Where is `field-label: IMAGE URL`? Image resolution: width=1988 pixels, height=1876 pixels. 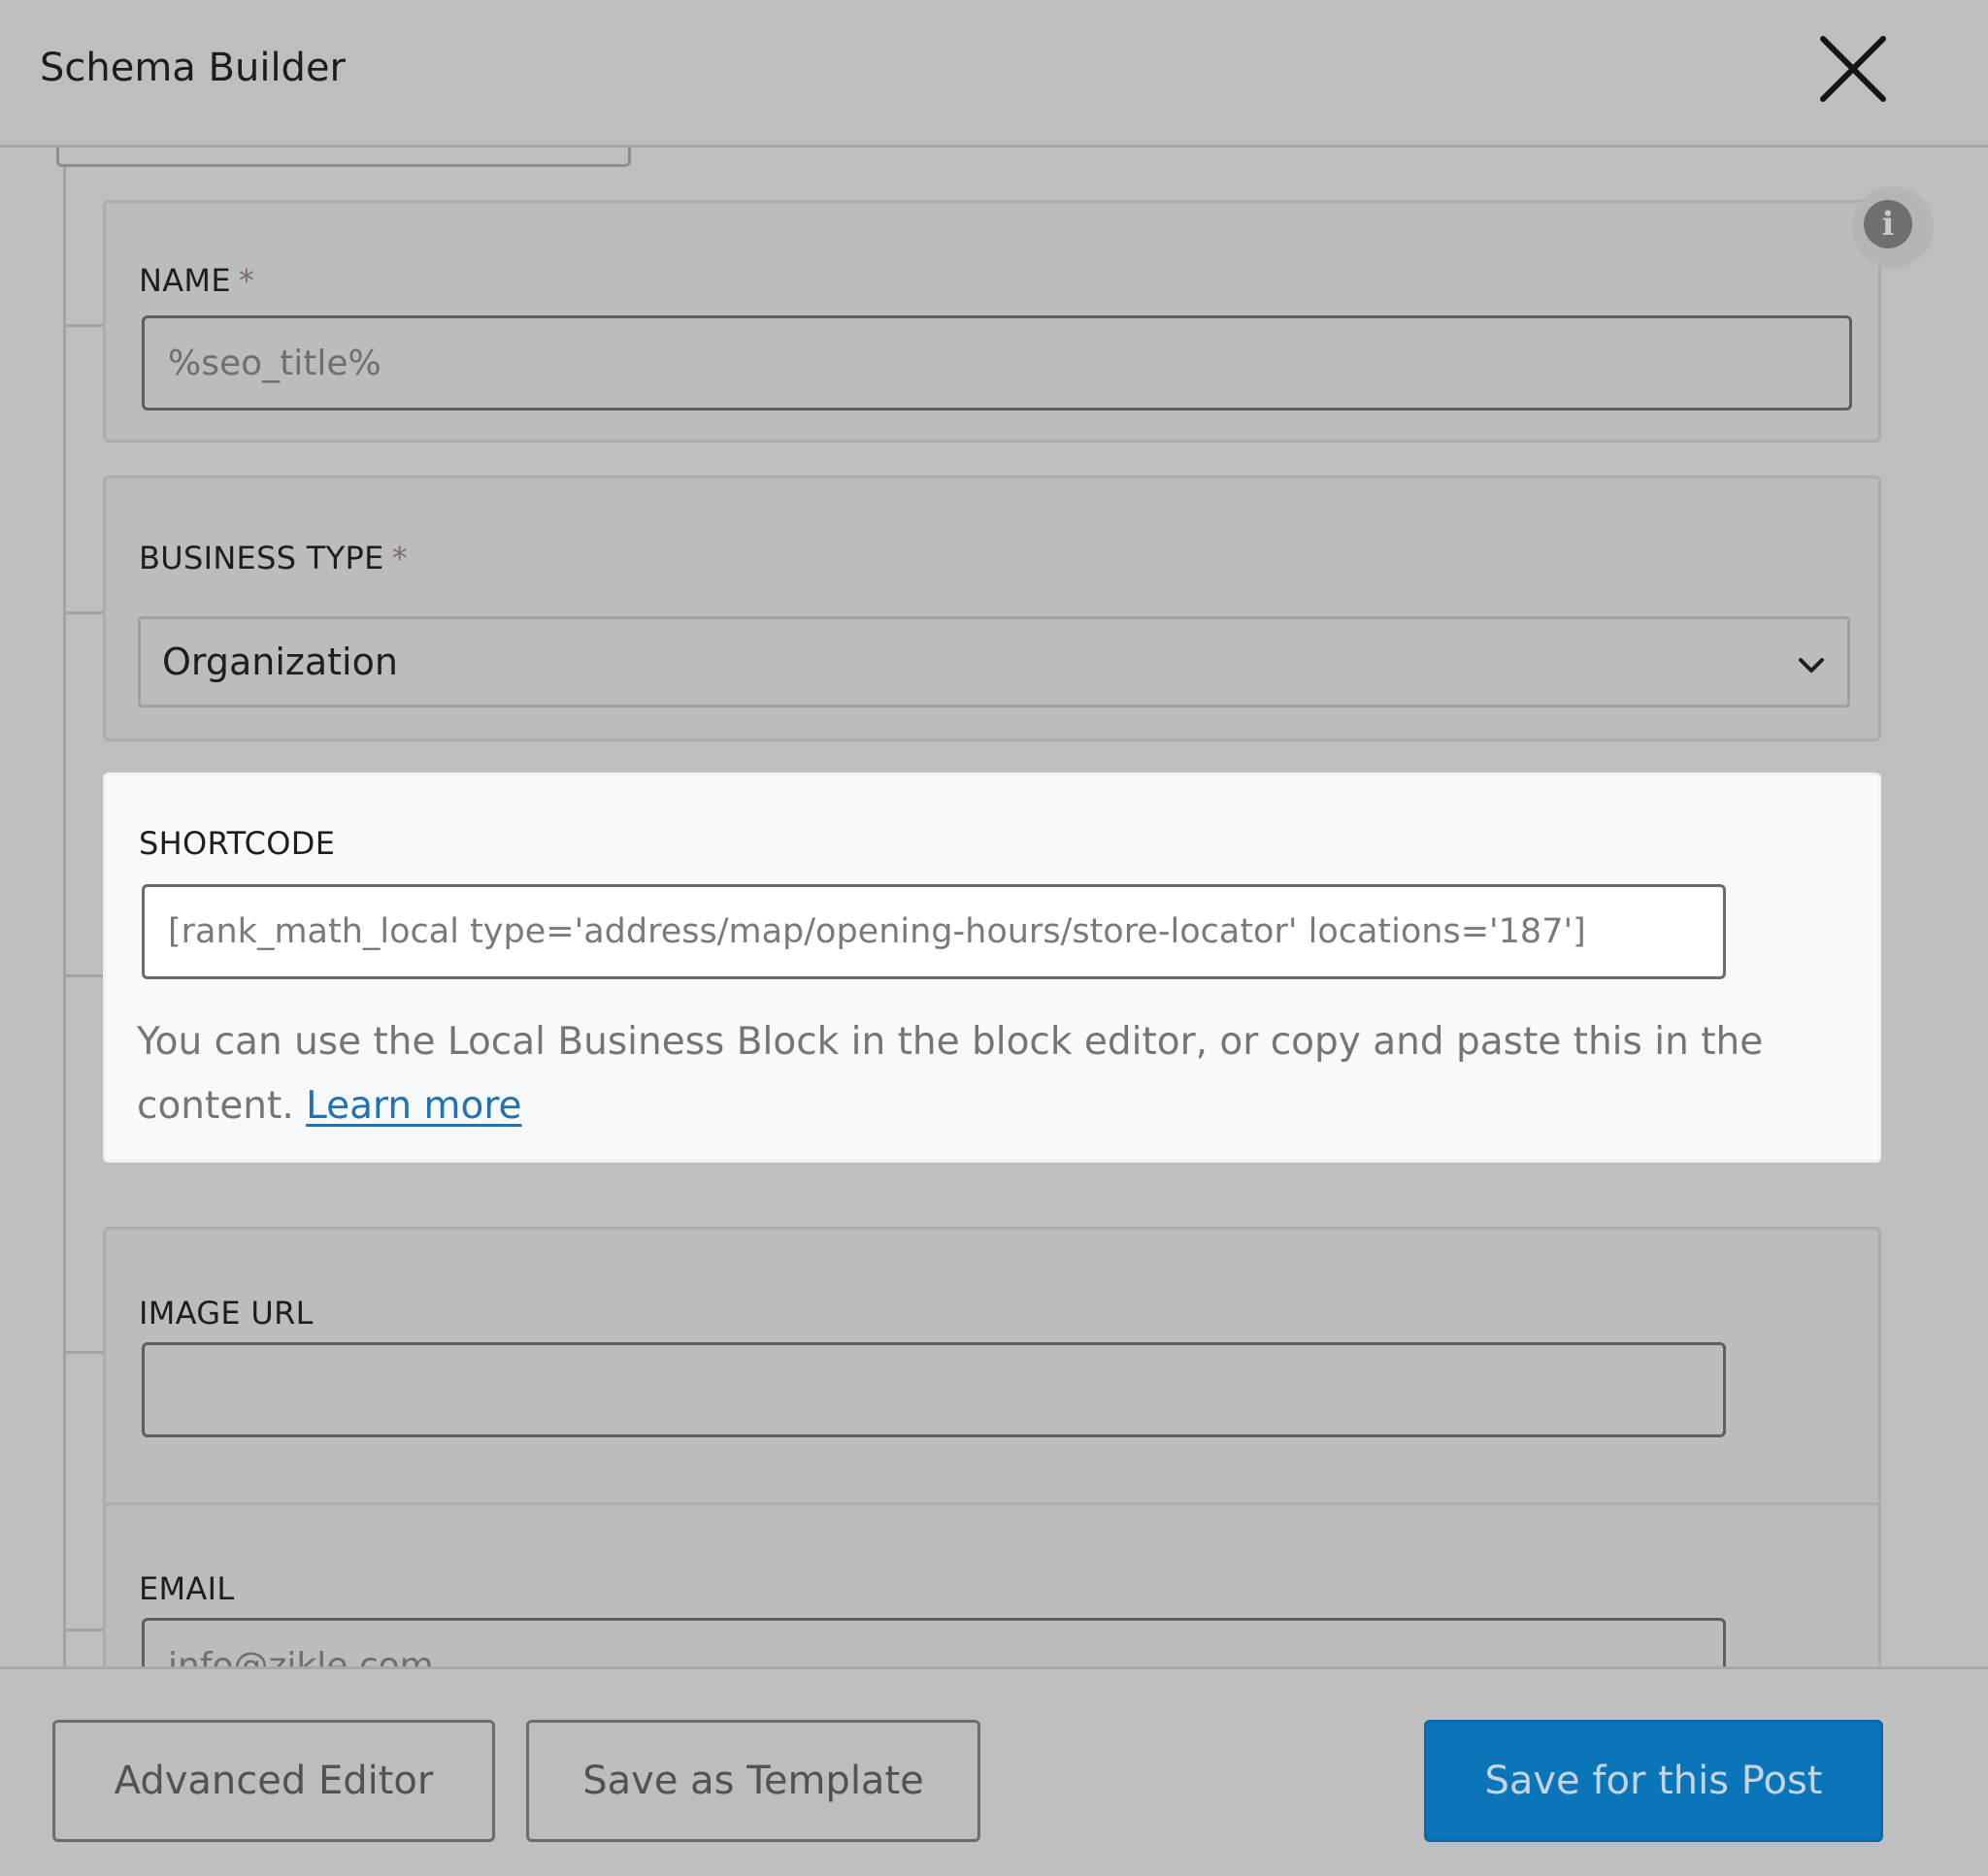
field-label: IMAGE URL is located at coordinates (227, 1313).